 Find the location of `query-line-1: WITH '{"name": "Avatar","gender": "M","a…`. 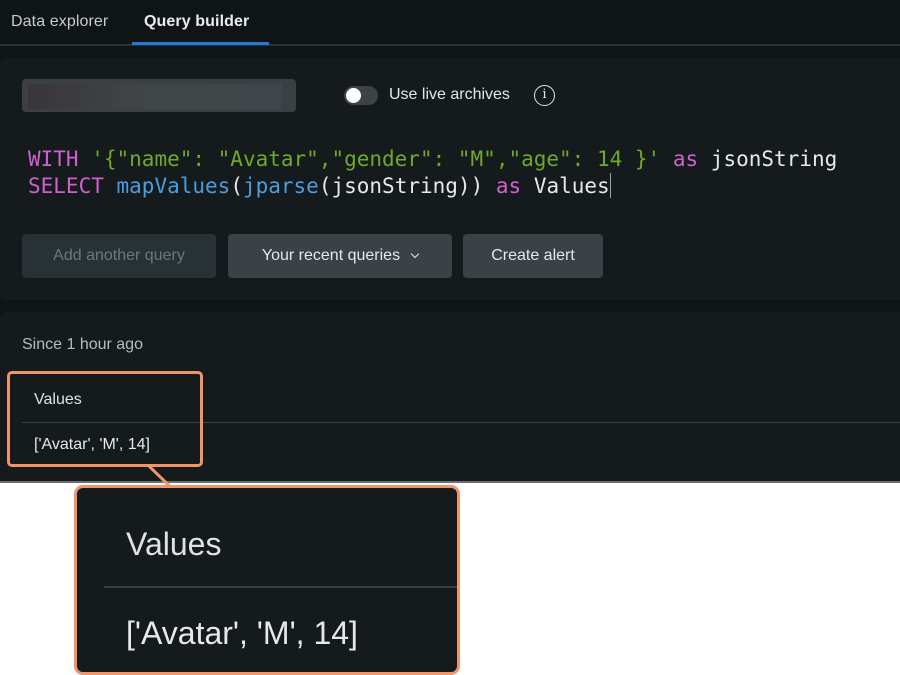

query-line-1: WITH '{"name": "Avatar","gender": "M","a… is located at coordinates (432, 159).